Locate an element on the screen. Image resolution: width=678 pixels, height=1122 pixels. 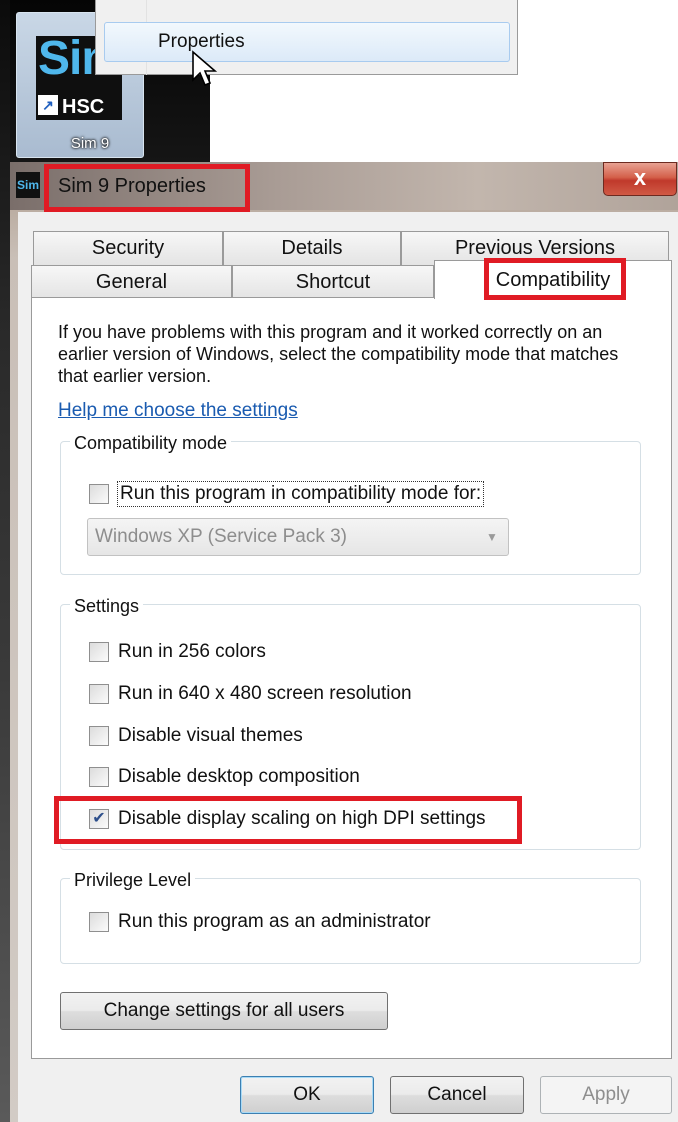
label-visual-themes: Disable visual themes is located at coordinates (210, 736).